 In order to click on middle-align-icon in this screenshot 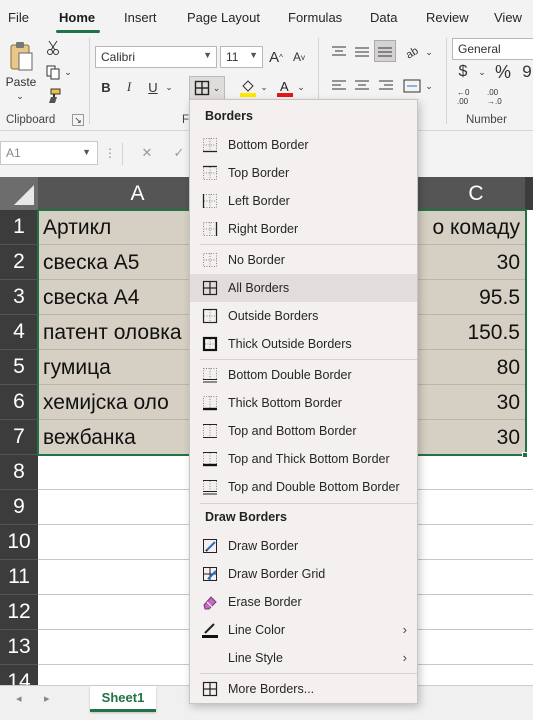, I will do `click(362, 52)`.